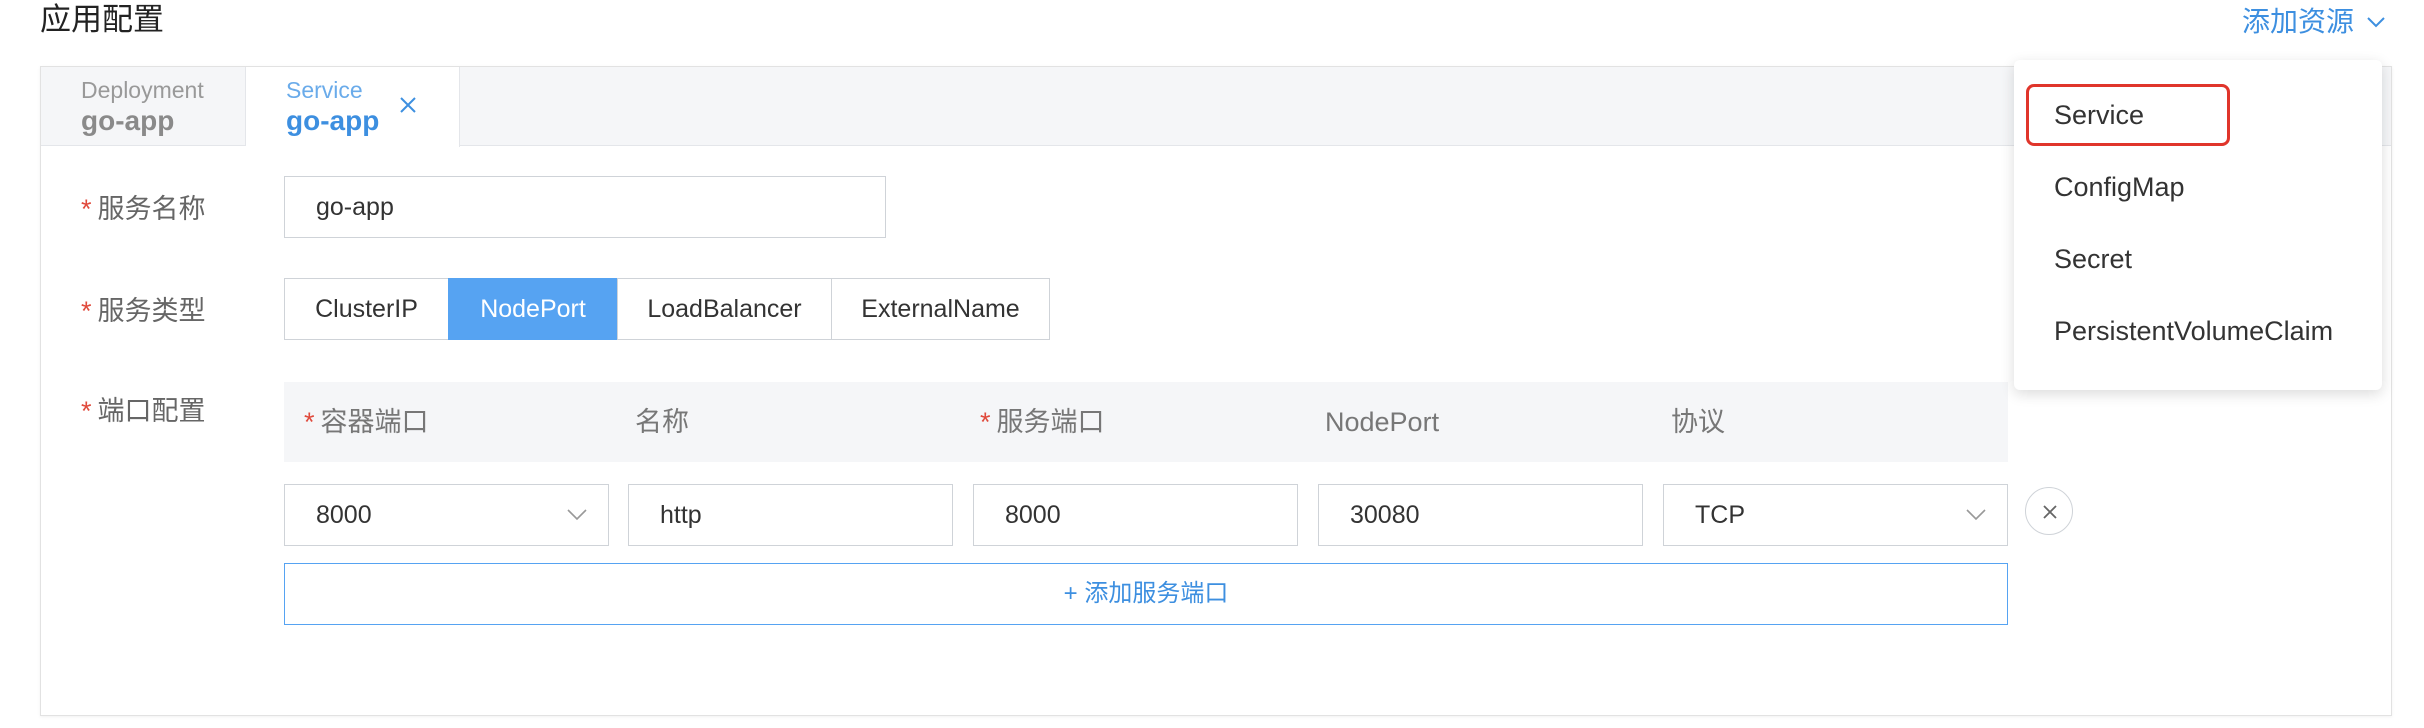  Describe the element at coordinates (1382, 422) in the screenshot. I see `header-nodeport: NodePort` at that location.